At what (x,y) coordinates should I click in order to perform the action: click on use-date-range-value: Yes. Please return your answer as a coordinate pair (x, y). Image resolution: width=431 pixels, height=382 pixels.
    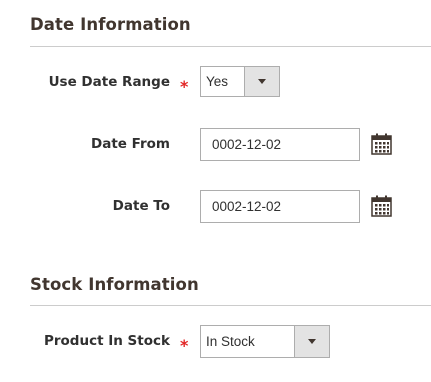
    Looking at the image, I should click on (217, 81).